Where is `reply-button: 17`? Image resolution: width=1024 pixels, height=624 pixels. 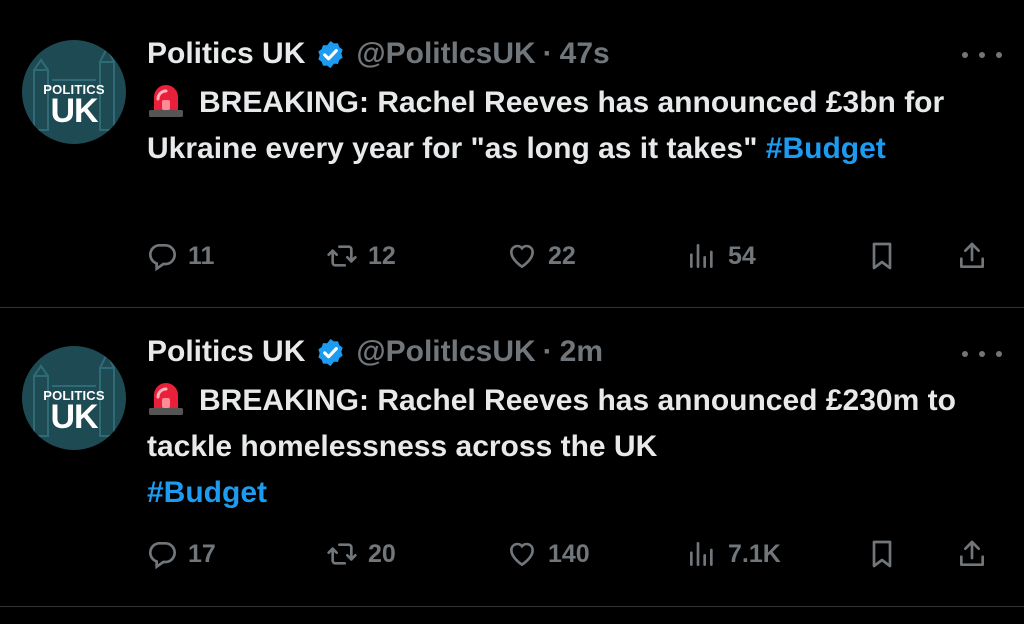 reply-button: 17 is located at coordinates (181, 554).